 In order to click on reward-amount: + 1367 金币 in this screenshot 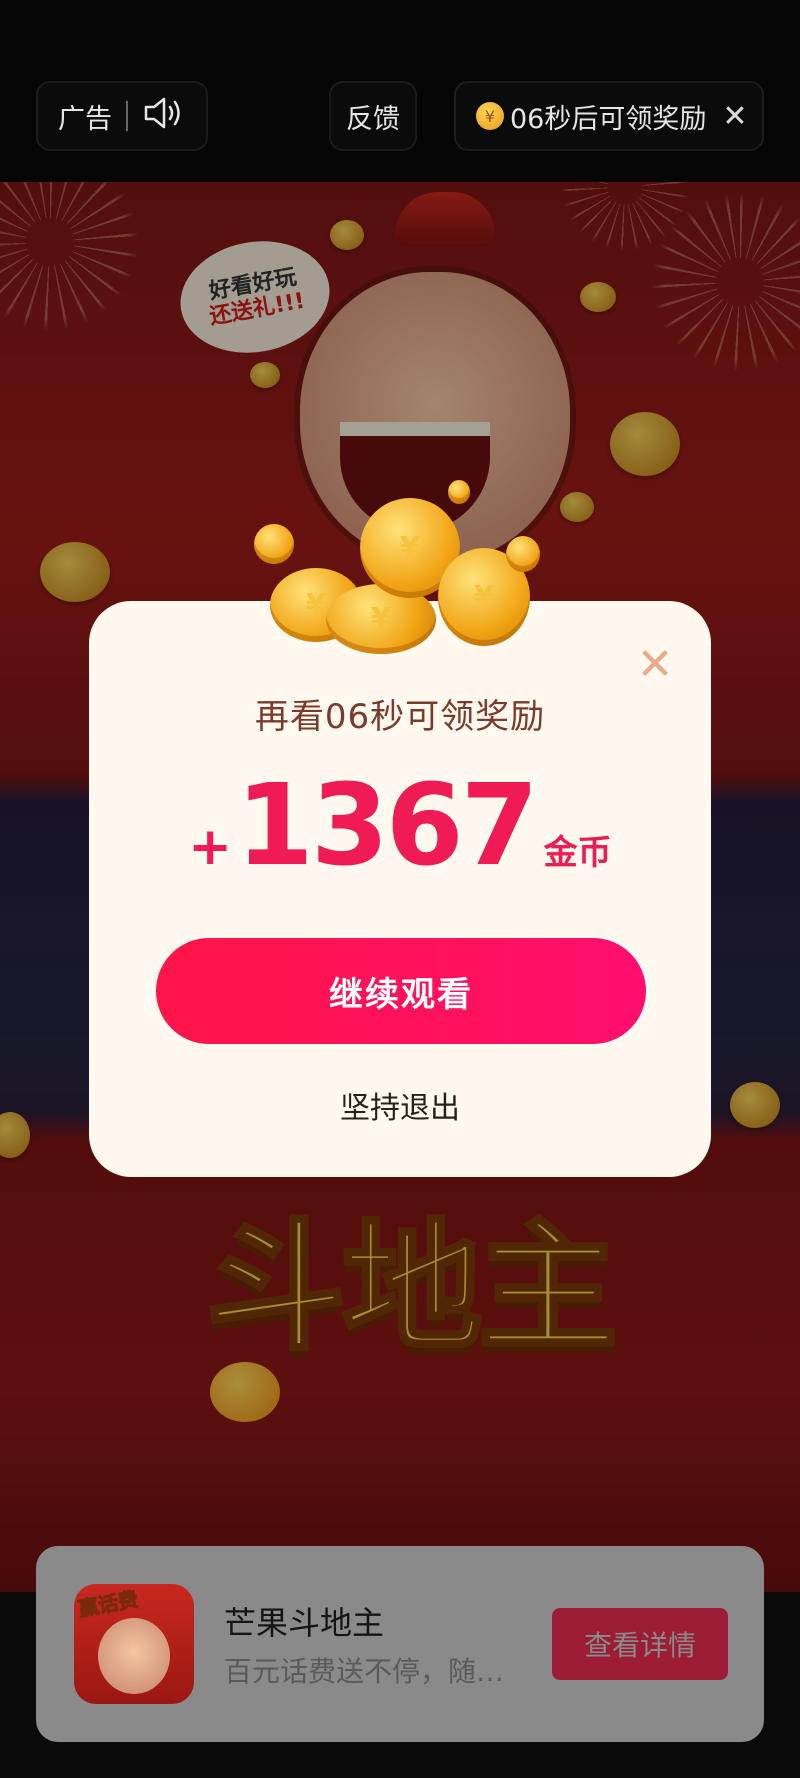, I will do `click(400, 826)`.